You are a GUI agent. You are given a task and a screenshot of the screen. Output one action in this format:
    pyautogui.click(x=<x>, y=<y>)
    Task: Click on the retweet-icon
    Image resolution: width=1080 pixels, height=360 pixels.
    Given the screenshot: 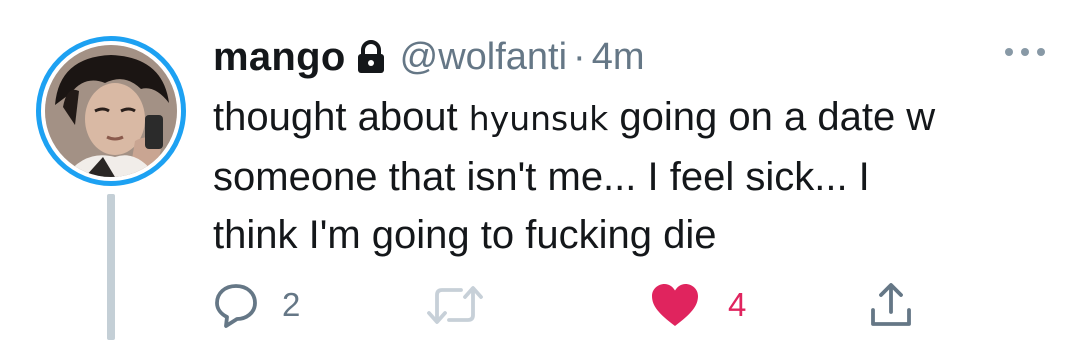 What is the action you would take?
    pyautogui.click(x=455, y=305)
    